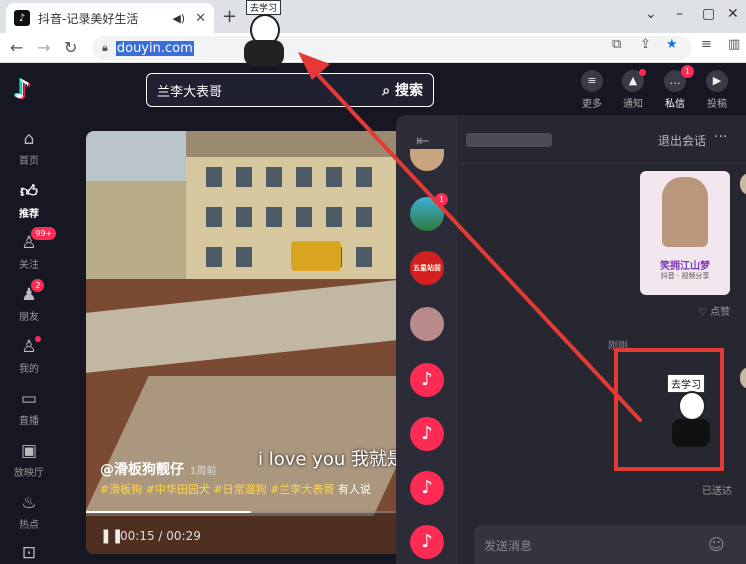 Image resolution: width=746 pixels, height=564 pixels. Describe the element at coordinates (651, 14) in the screenshot. I see `chevron-down-icon: ⌄` at that location.